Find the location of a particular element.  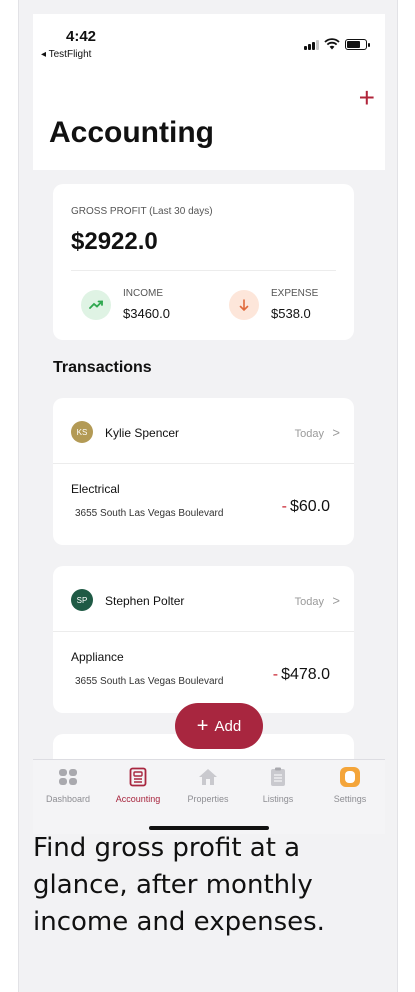

transaction-amount: - $60.0 is located at coordinates (306, 507).